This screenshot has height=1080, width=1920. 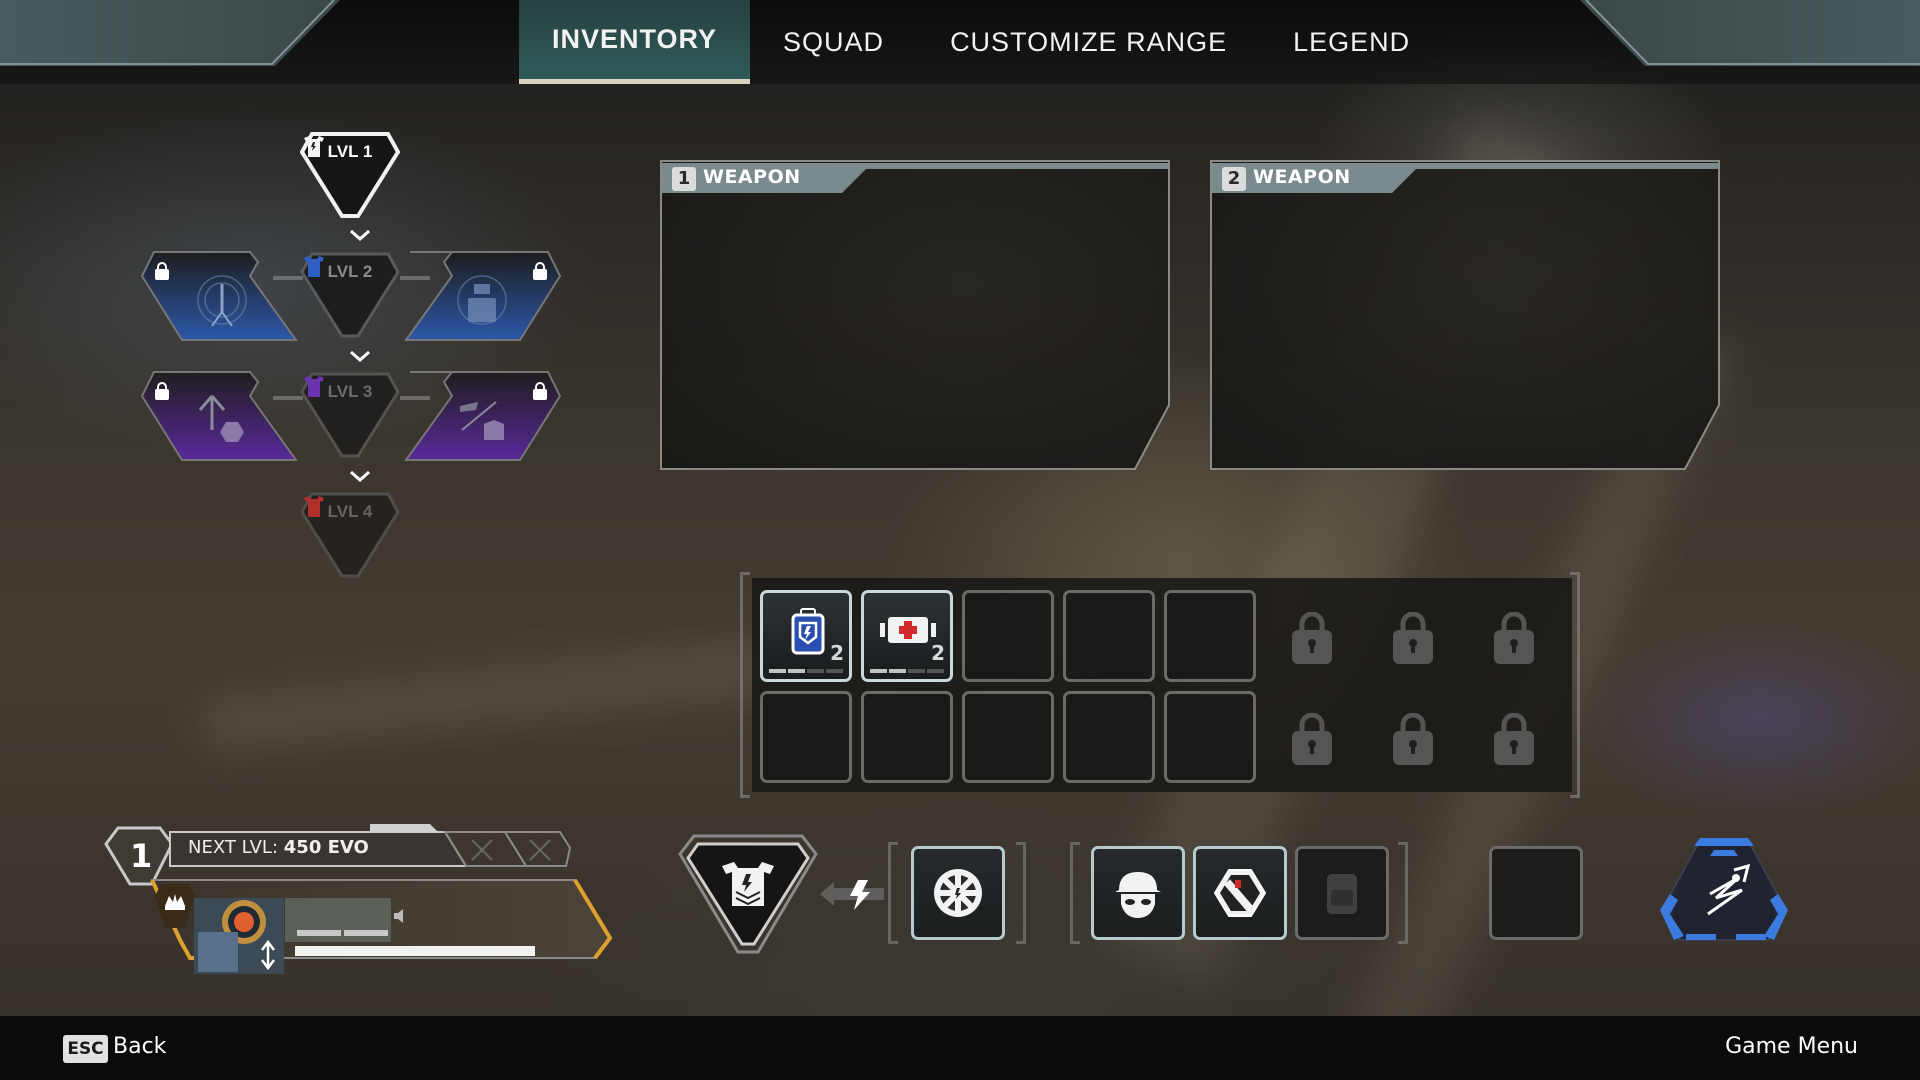 What do you see at coordinates (360, 897) in the screenshot?
I see `player-status-card: 1 NEXT LVL: 450 EVO` at bounding box center [360, 897].